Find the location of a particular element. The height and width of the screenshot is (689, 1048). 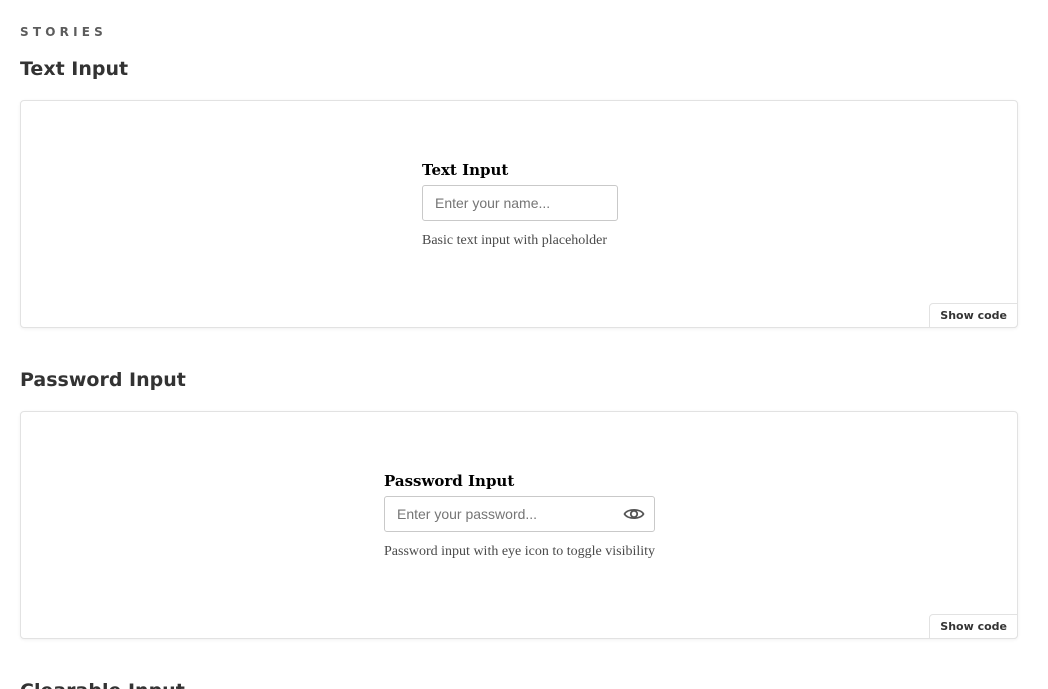

section-label: STORIES is located at coordinates (63, 32).